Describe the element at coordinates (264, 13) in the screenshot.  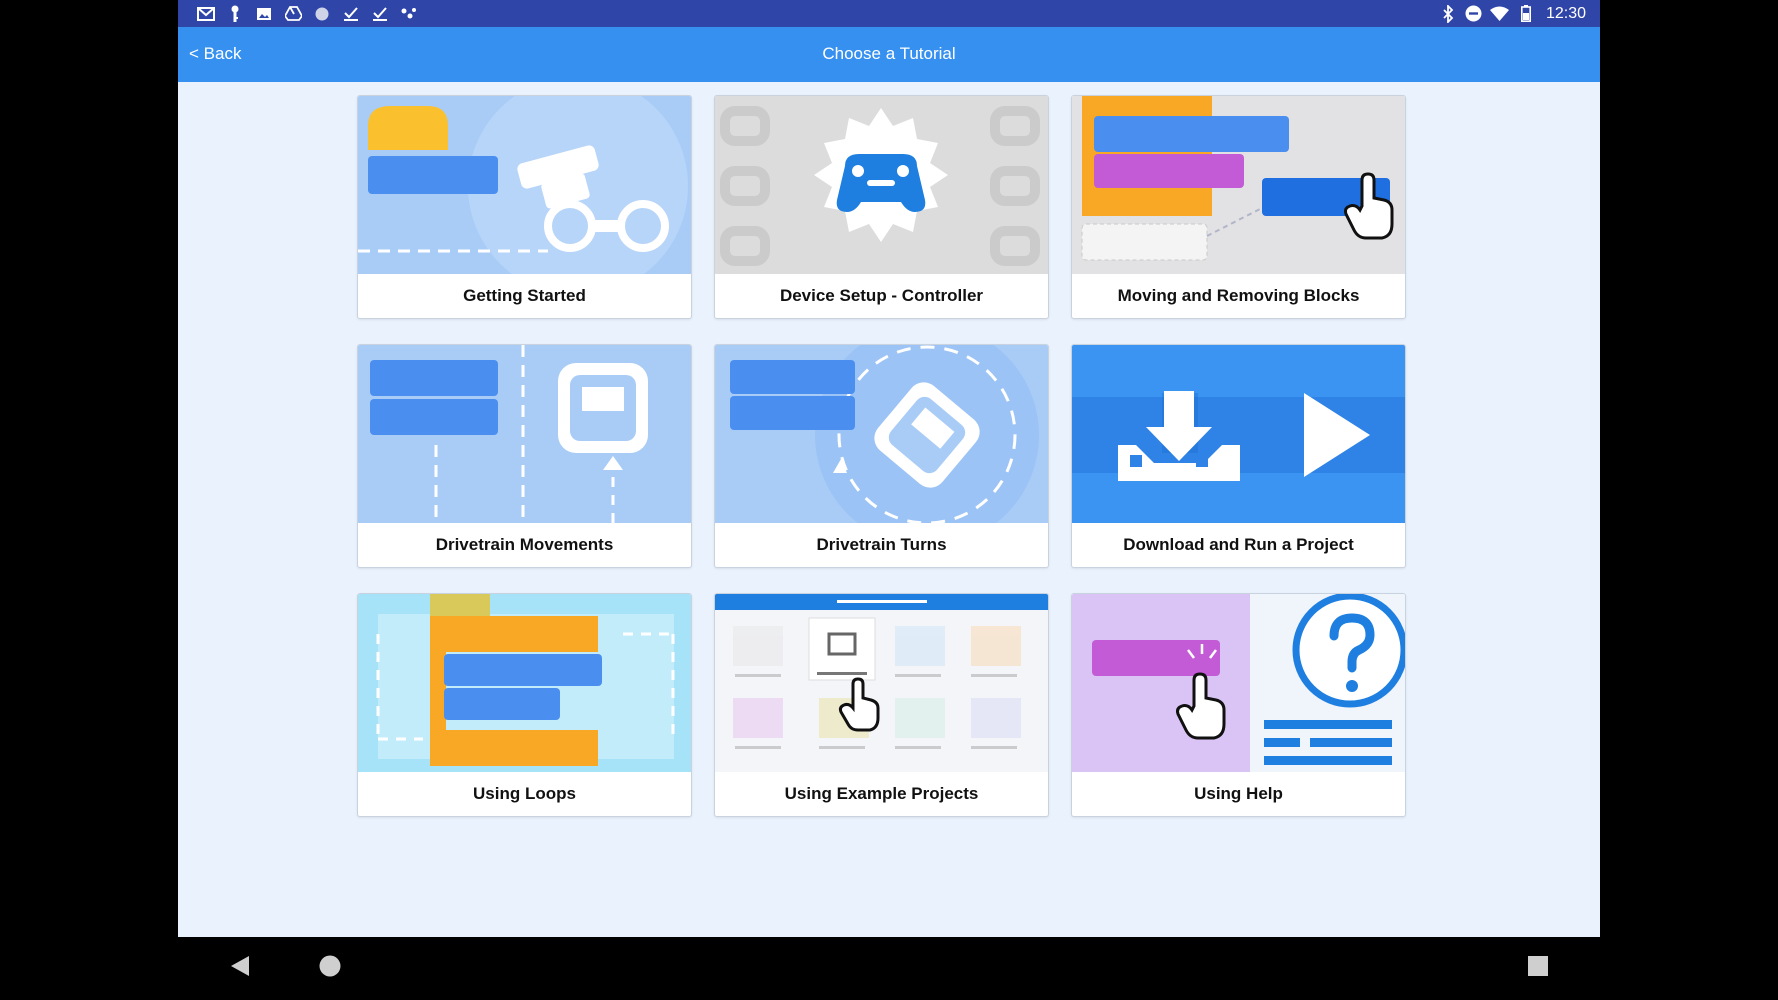
I see `image-icon` at that location.